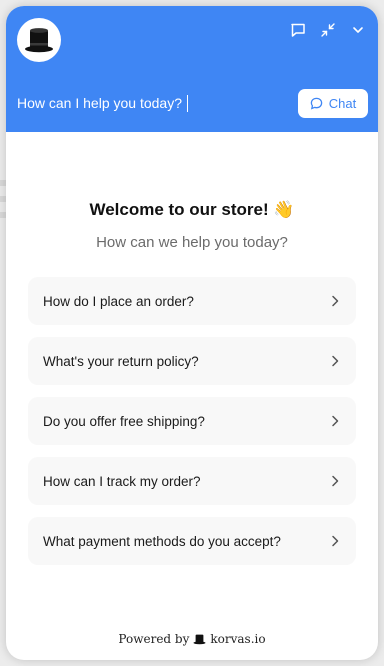  I want to click on faq-item: Do you offer free shipping?, so click(192, 421).